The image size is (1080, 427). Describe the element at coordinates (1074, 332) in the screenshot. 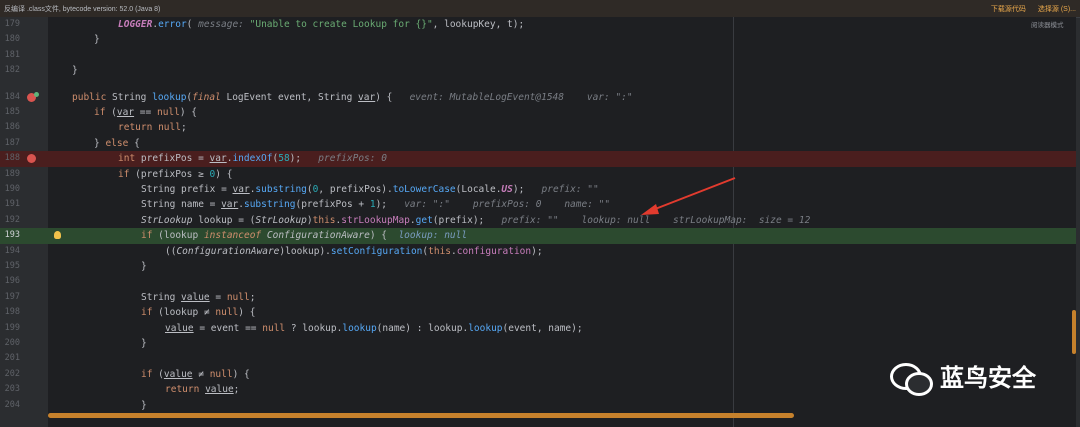

I see `vertical-scrollbar` at that location.